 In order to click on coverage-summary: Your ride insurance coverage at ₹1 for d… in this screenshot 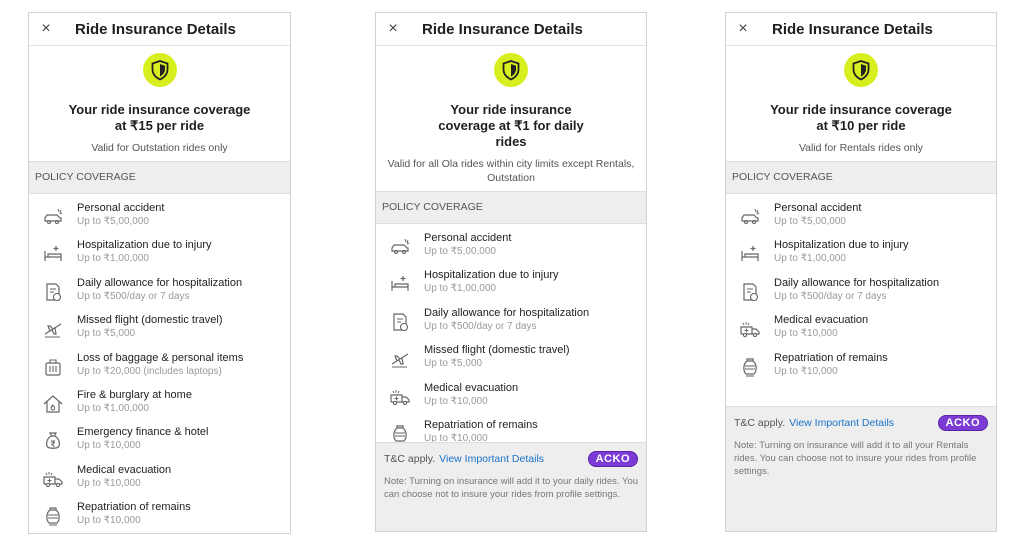, I will do `click(511, 115)`.